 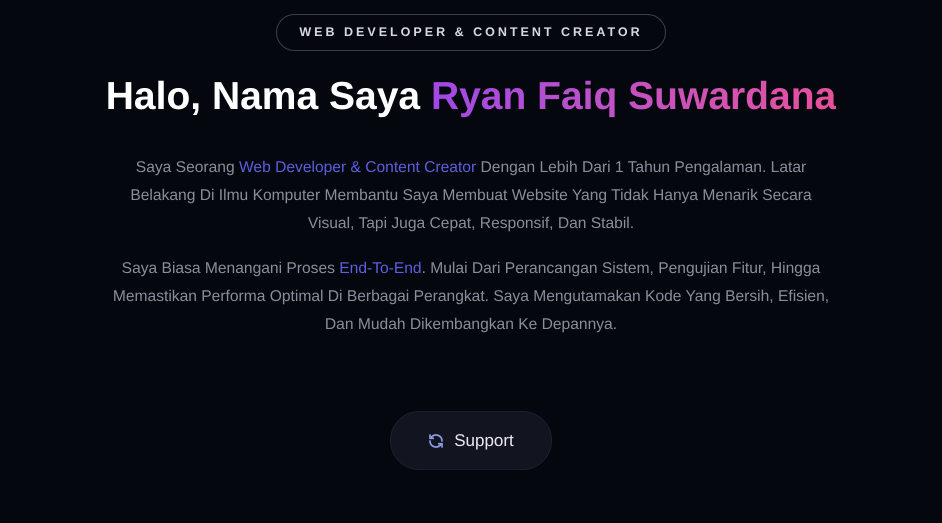 I want to click on role-badge: WEB DEVELOPER & CONTENT CREATOR, so click(x=471, y=32).